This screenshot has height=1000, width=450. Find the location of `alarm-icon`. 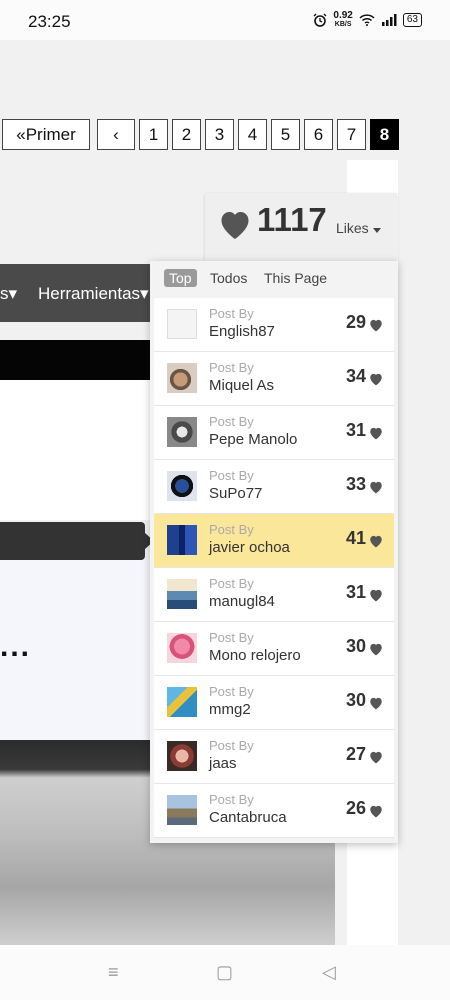

alarm-icon is located at coordinates (320, 20).